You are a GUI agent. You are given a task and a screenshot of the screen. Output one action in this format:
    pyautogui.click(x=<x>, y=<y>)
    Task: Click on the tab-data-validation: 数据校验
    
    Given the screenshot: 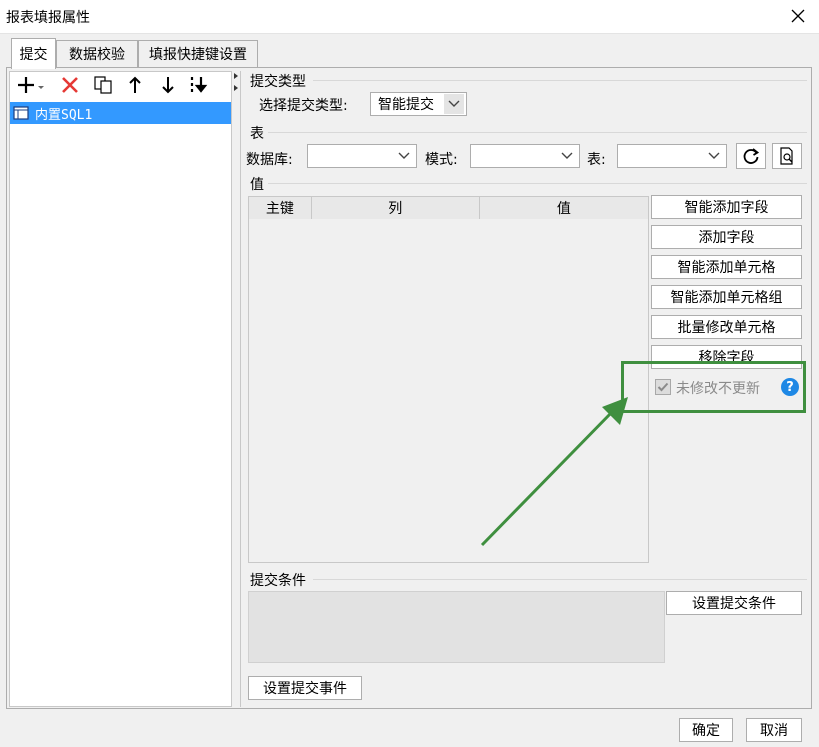 What is the action you would take?
    pyautogui.click(x=97, y=53)
    